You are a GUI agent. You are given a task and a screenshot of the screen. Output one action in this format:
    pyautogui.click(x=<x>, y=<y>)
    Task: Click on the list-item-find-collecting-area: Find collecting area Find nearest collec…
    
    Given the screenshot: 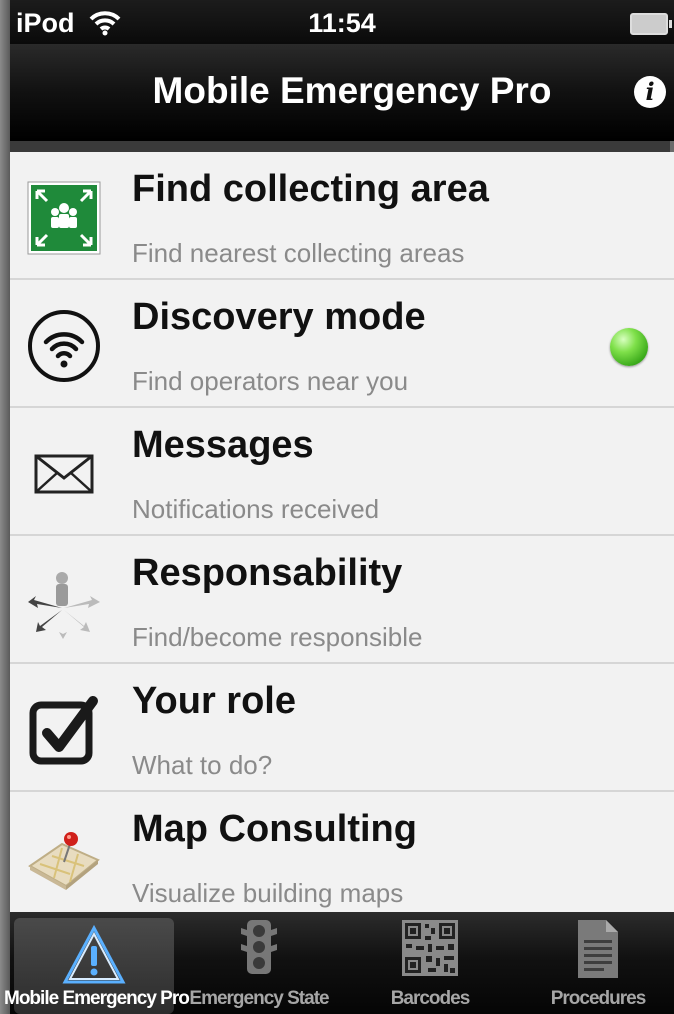 What is the action you would take?
    pyautogui.click(x=342, y=216)
    